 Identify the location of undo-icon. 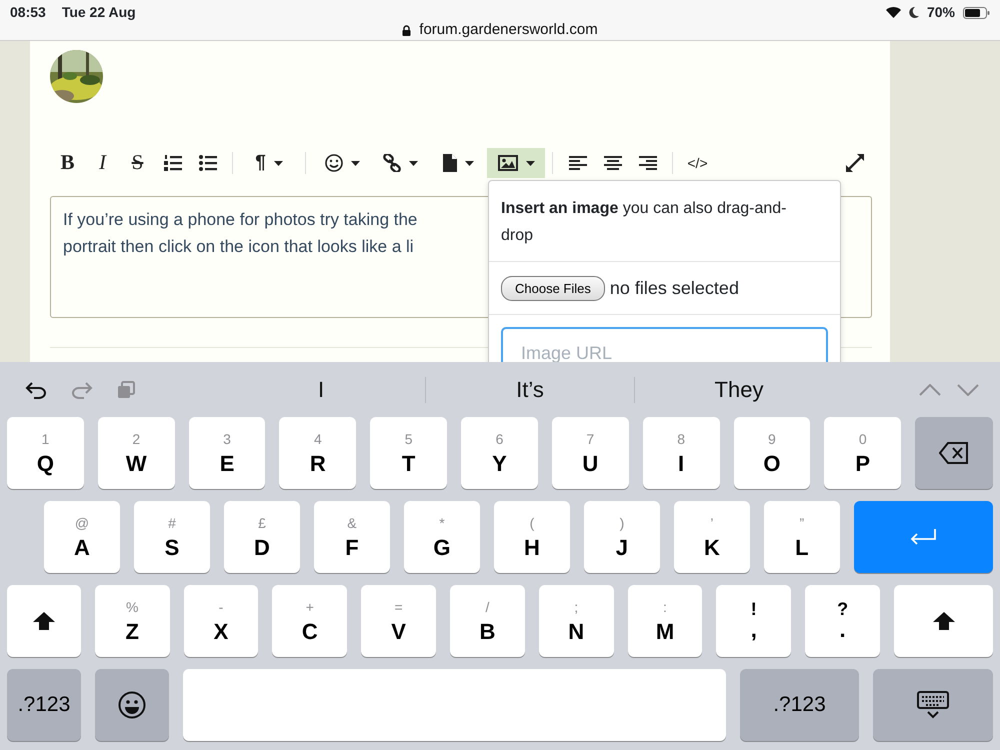
(36, 389).